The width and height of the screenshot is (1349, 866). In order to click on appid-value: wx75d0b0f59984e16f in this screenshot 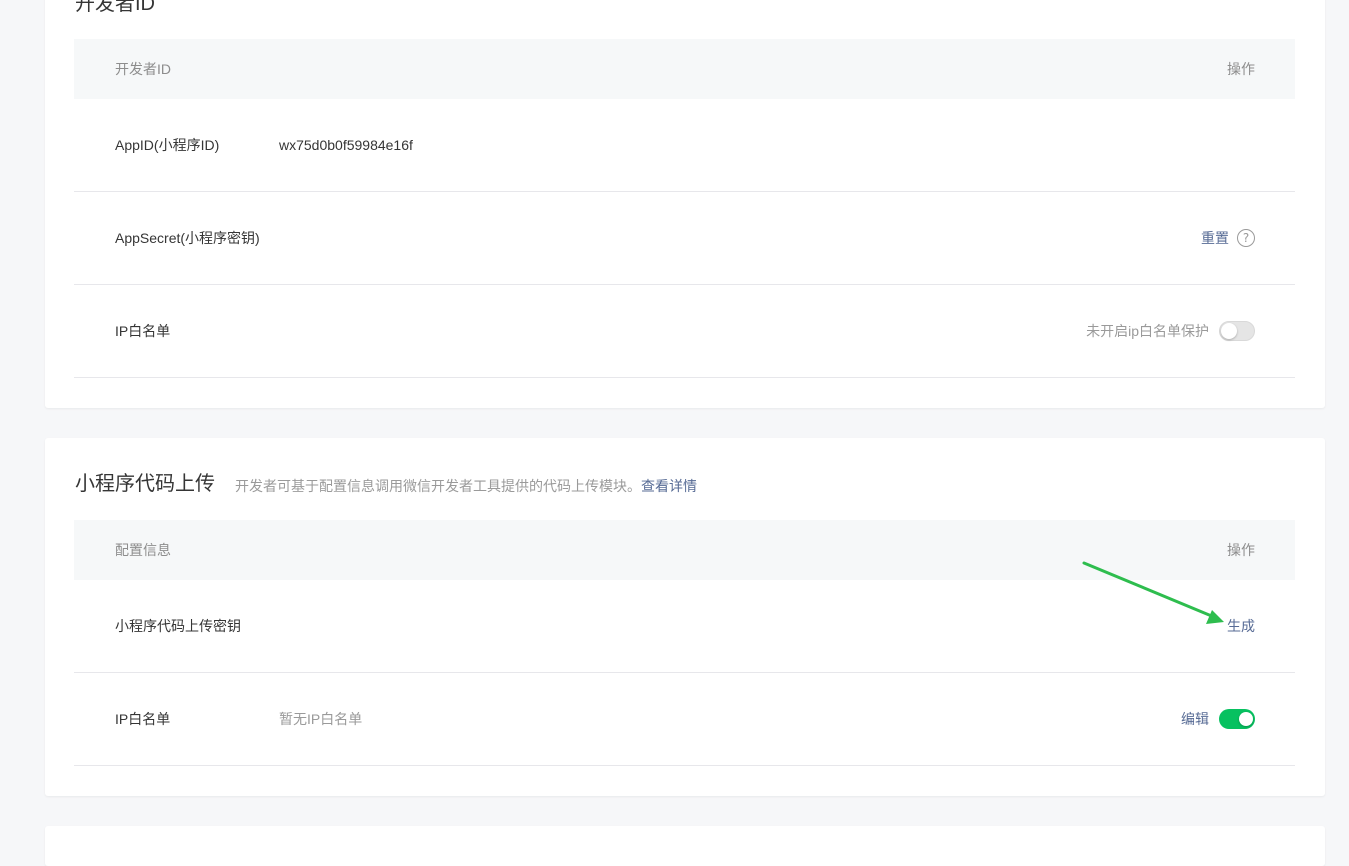, I will do `click(346, 145)`.